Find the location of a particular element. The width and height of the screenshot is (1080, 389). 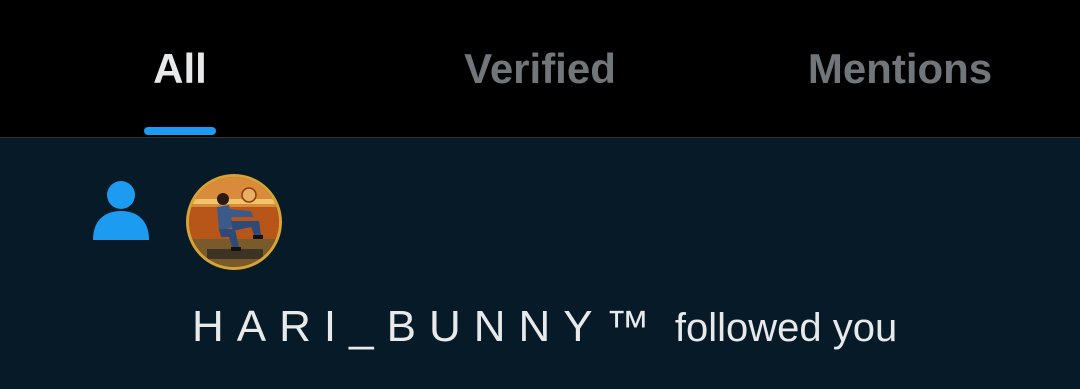

username: HARI_BUNNY™ is located at coordinates (427, 326).